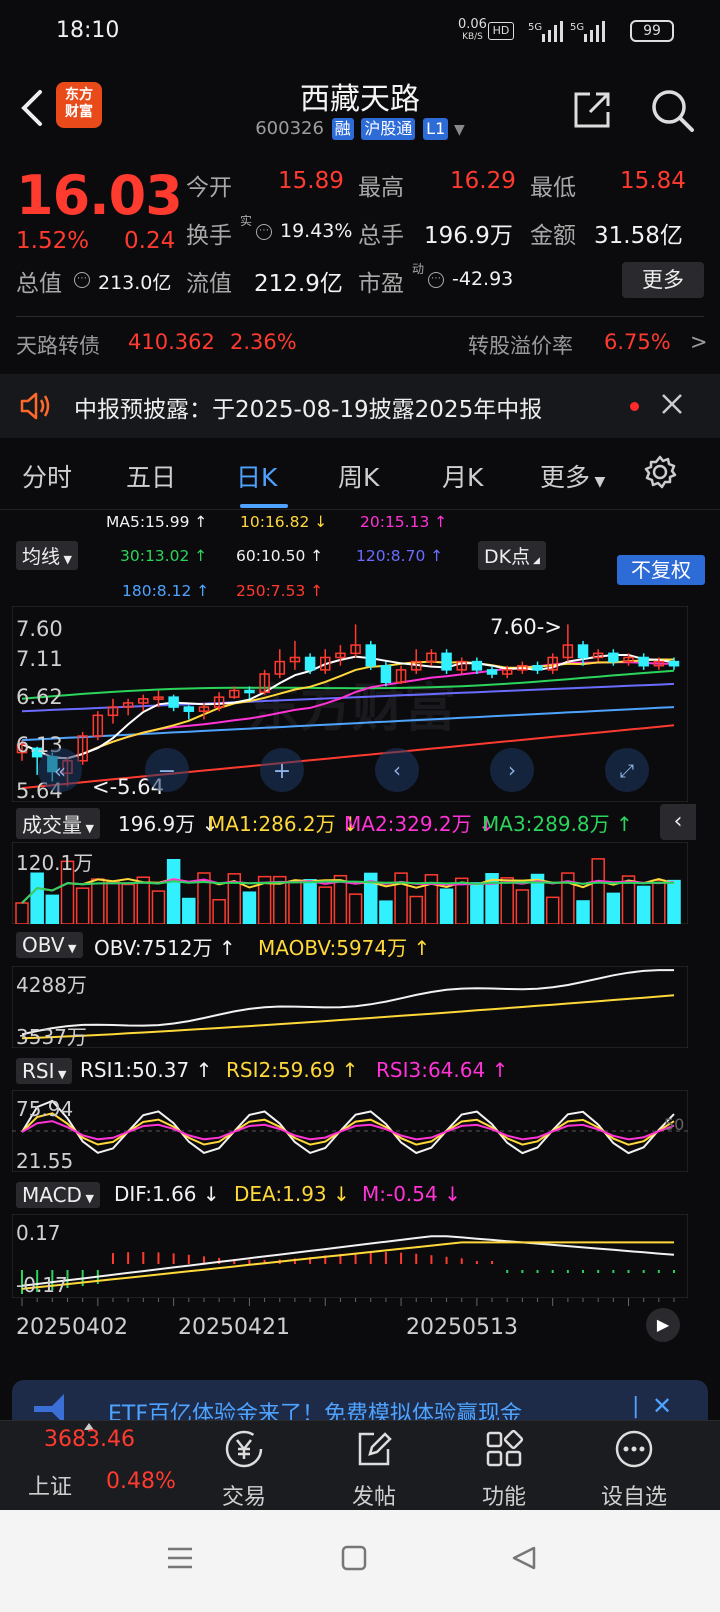 The width and height of the screenshot is (720, 1612). I want to click on home-icon, so click(354, 1558).